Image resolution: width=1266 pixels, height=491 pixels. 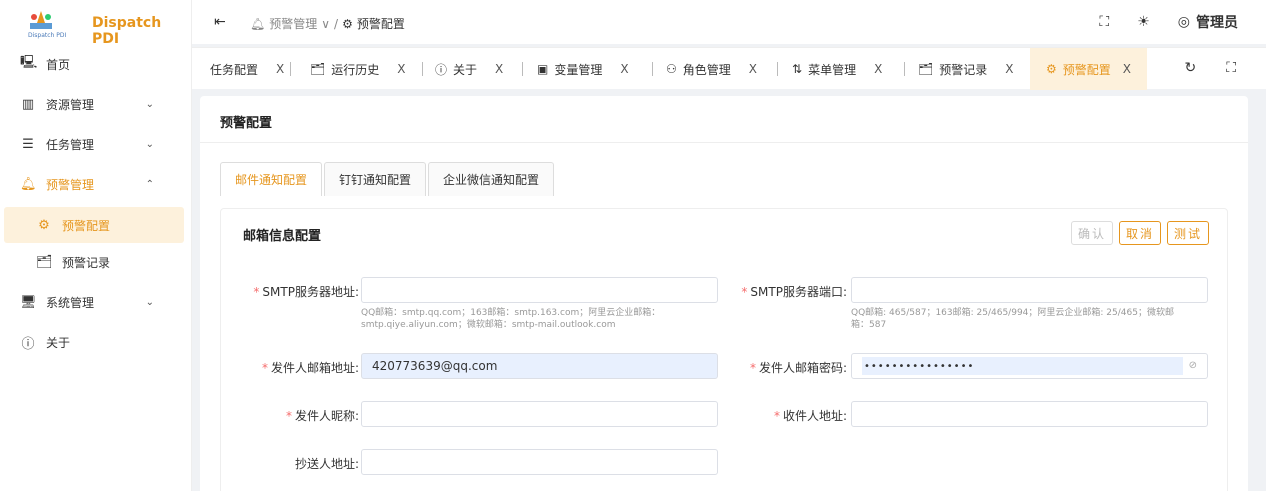 I want to click on sender-password-label-wrap: * 发件人邮箱密码:, so click(x=774, y=367).